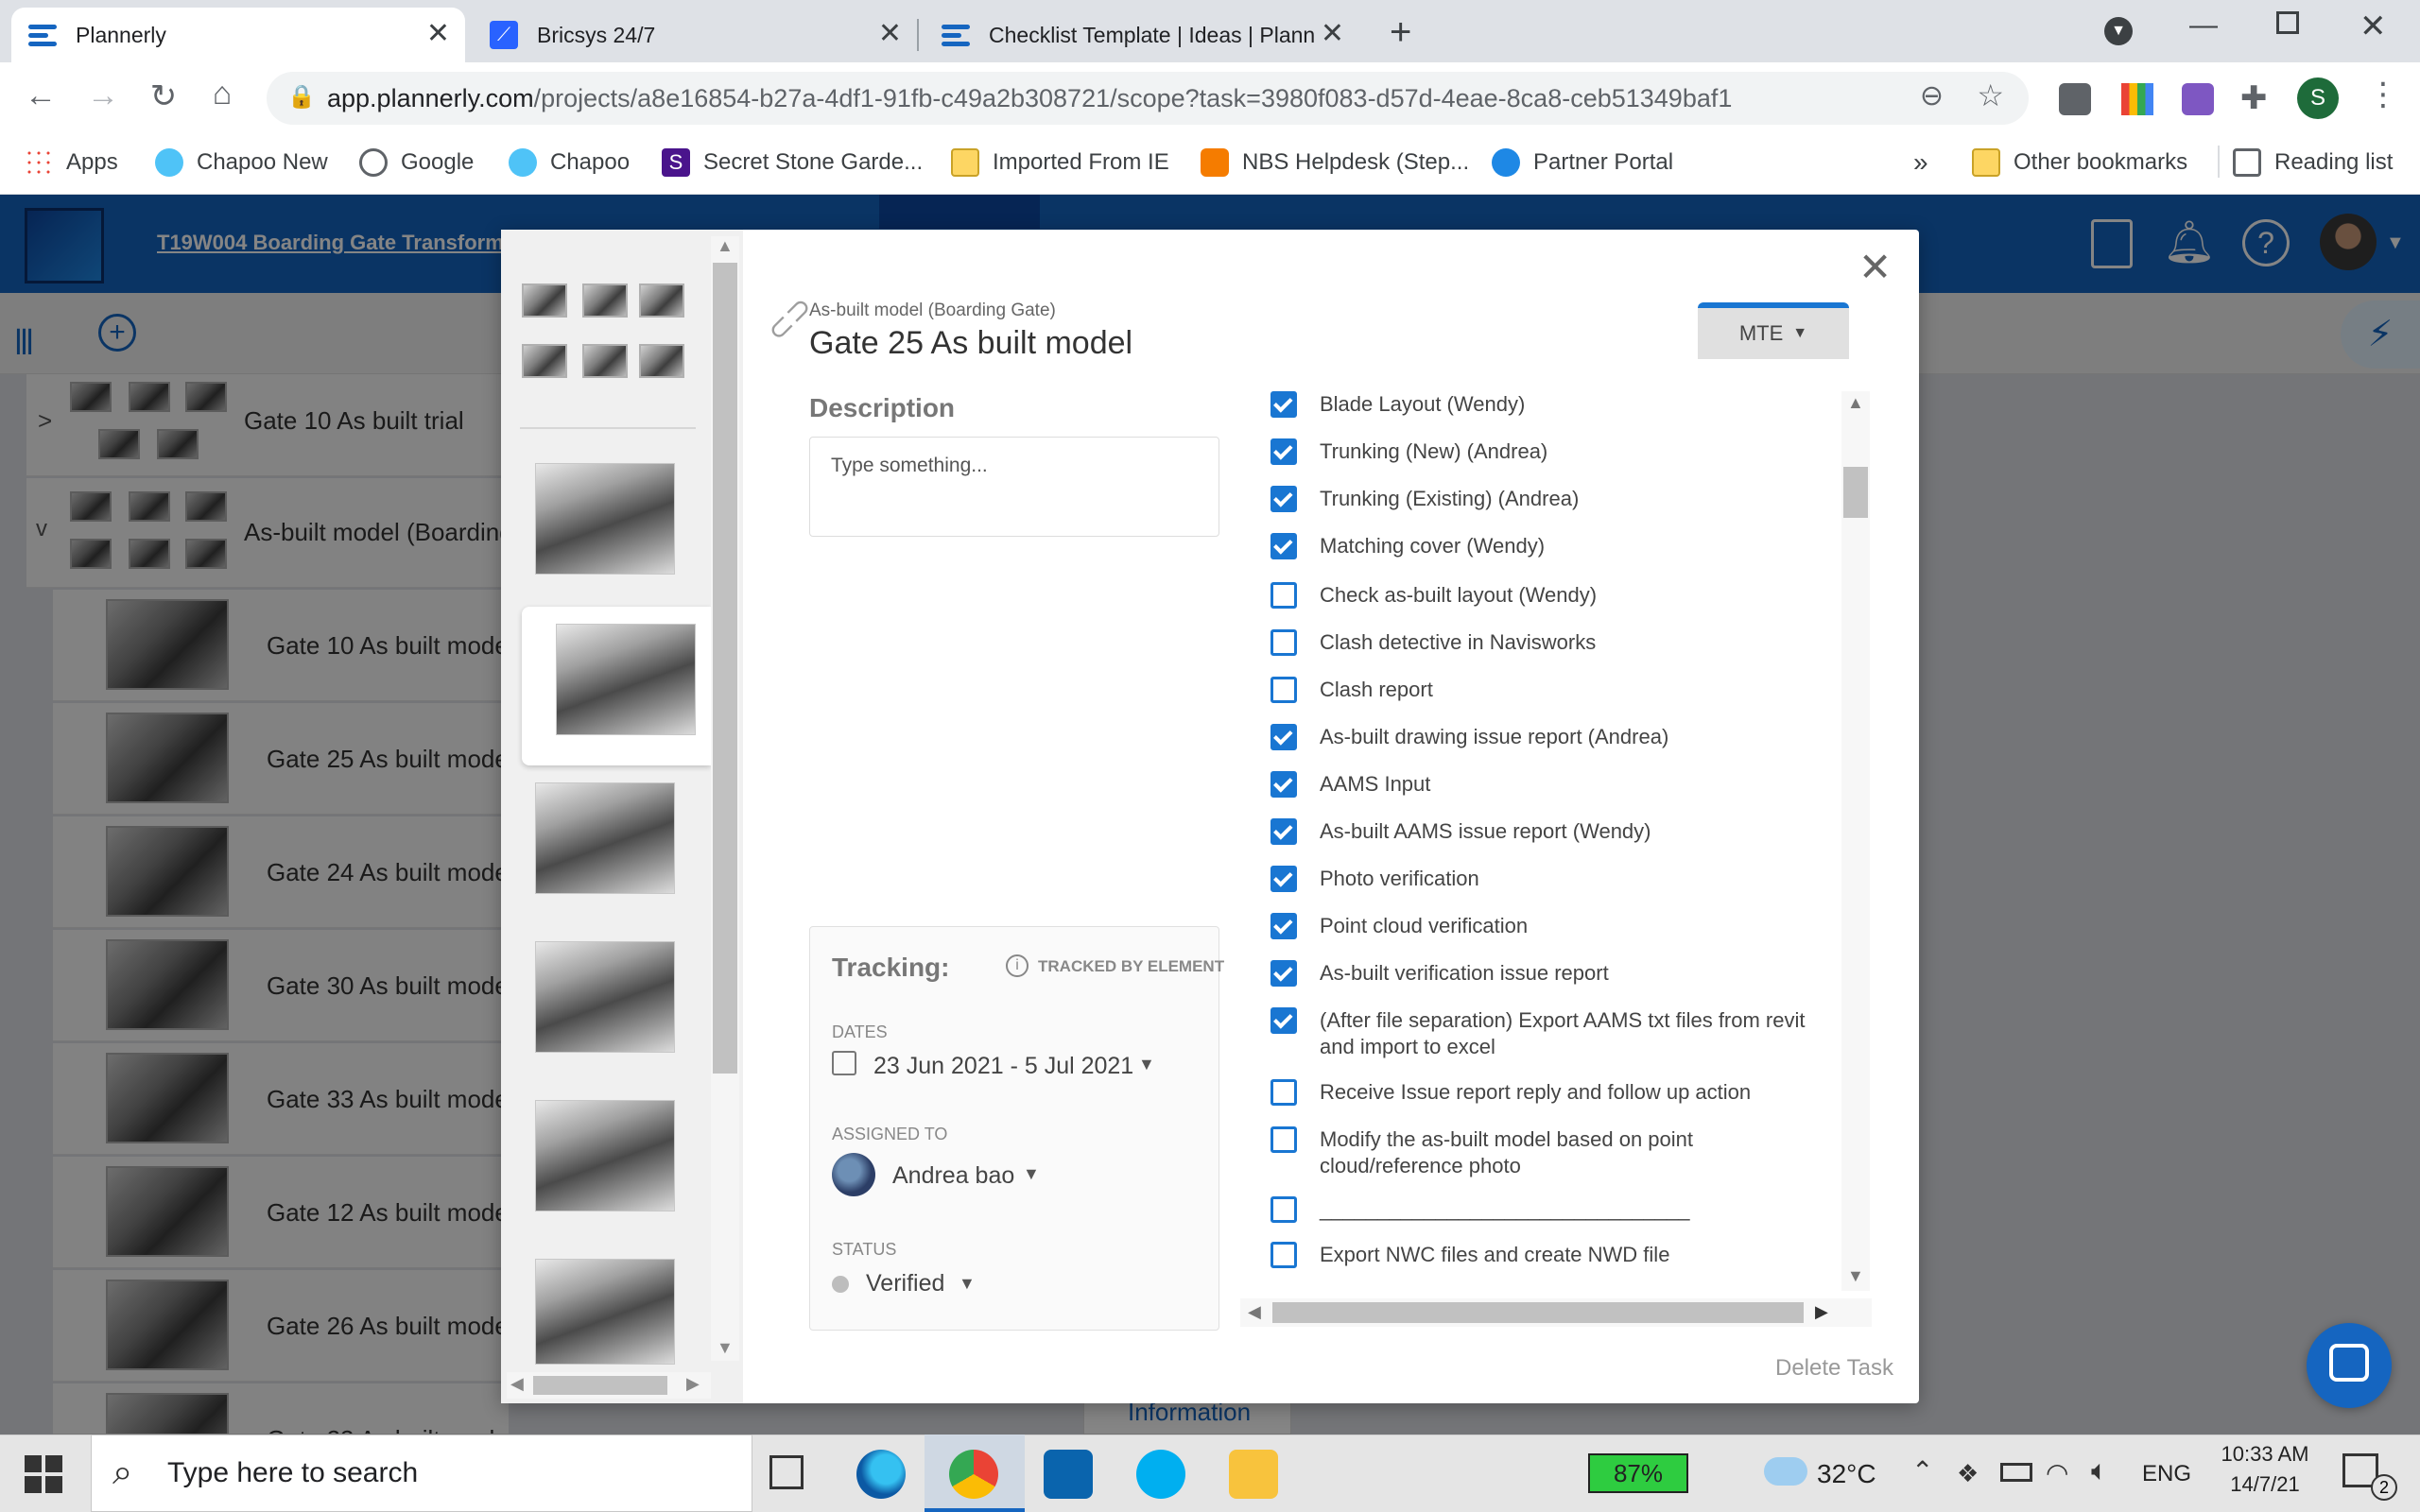 The image size is (2420, 1512). Describe the element at coordinates (973, 1474) in the screenshot. I see `chrome-icon` at that location.